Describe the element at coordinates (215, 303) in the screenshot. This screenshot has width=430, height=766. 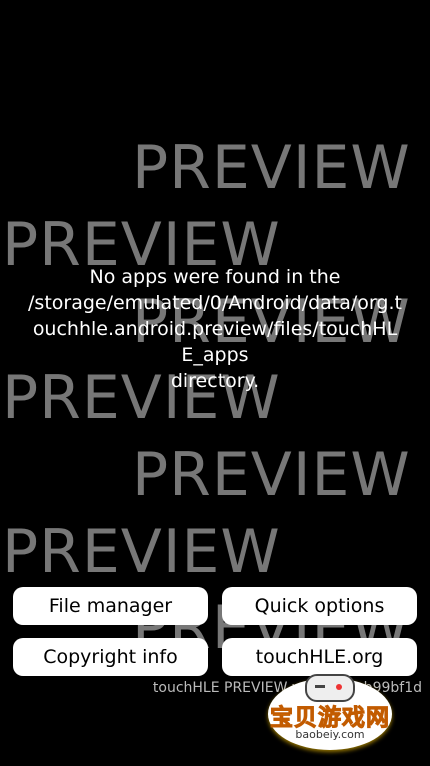
I see `message-line: /storage/emulated/0/Android/data/org.t` at that location.